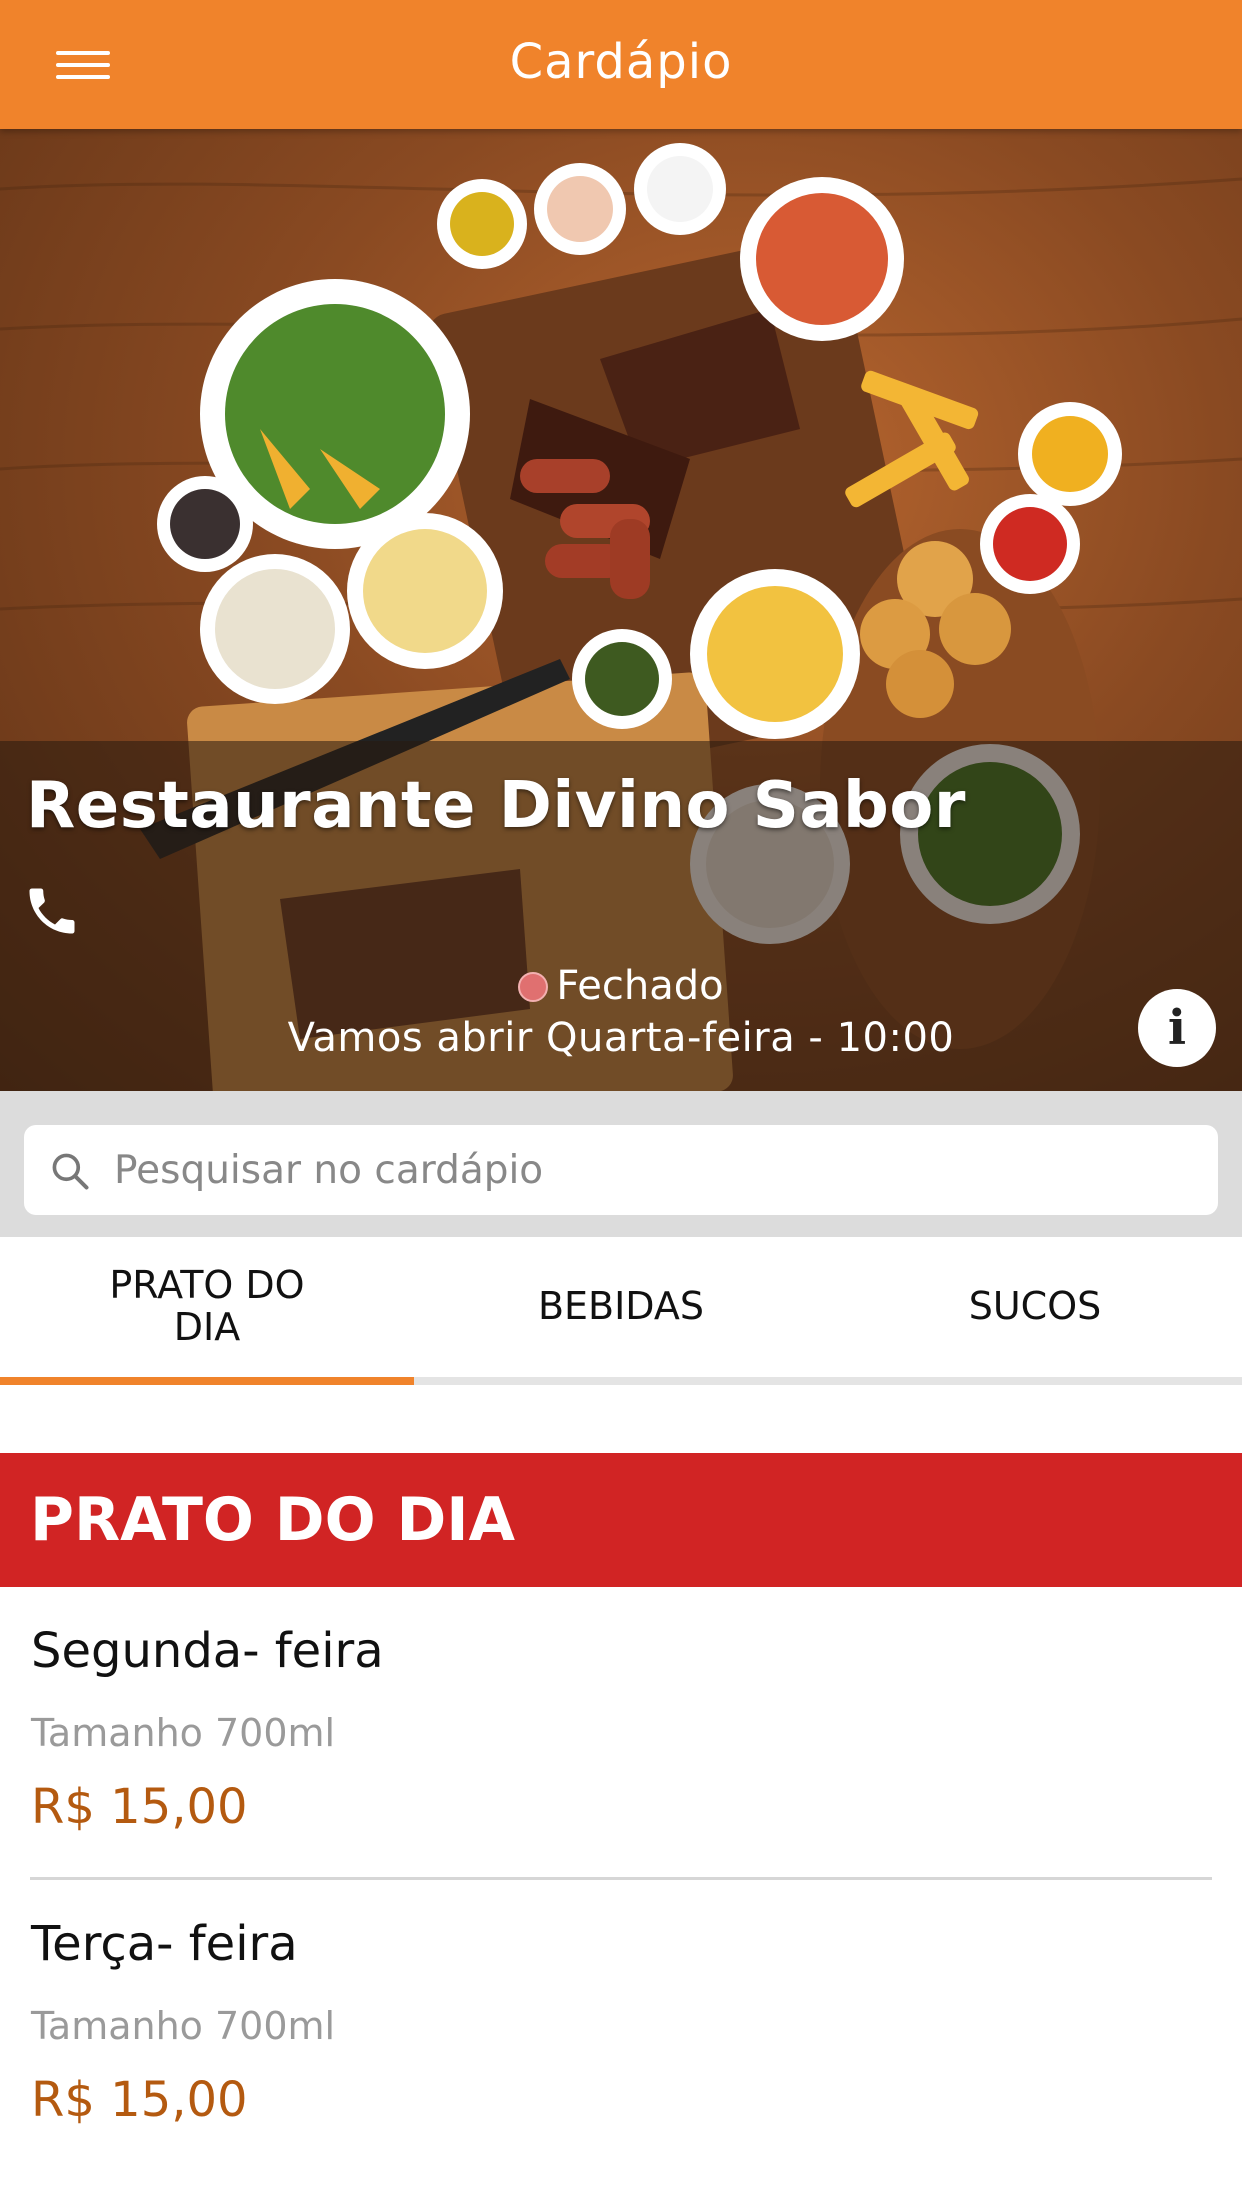 The height and width of the screenshot is (2208, 1242). I want to click on menu-item: Terça- feira Tamanho 700ml R$ 15,00, so click(621, 2026).